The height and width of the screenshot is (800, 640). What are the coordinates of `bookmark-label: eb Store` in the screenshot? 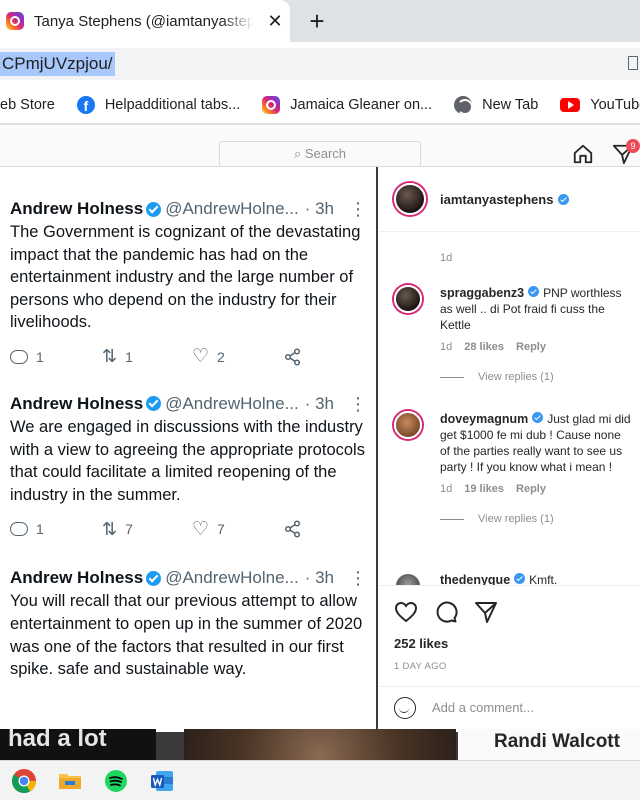 It's located at (27, 104).